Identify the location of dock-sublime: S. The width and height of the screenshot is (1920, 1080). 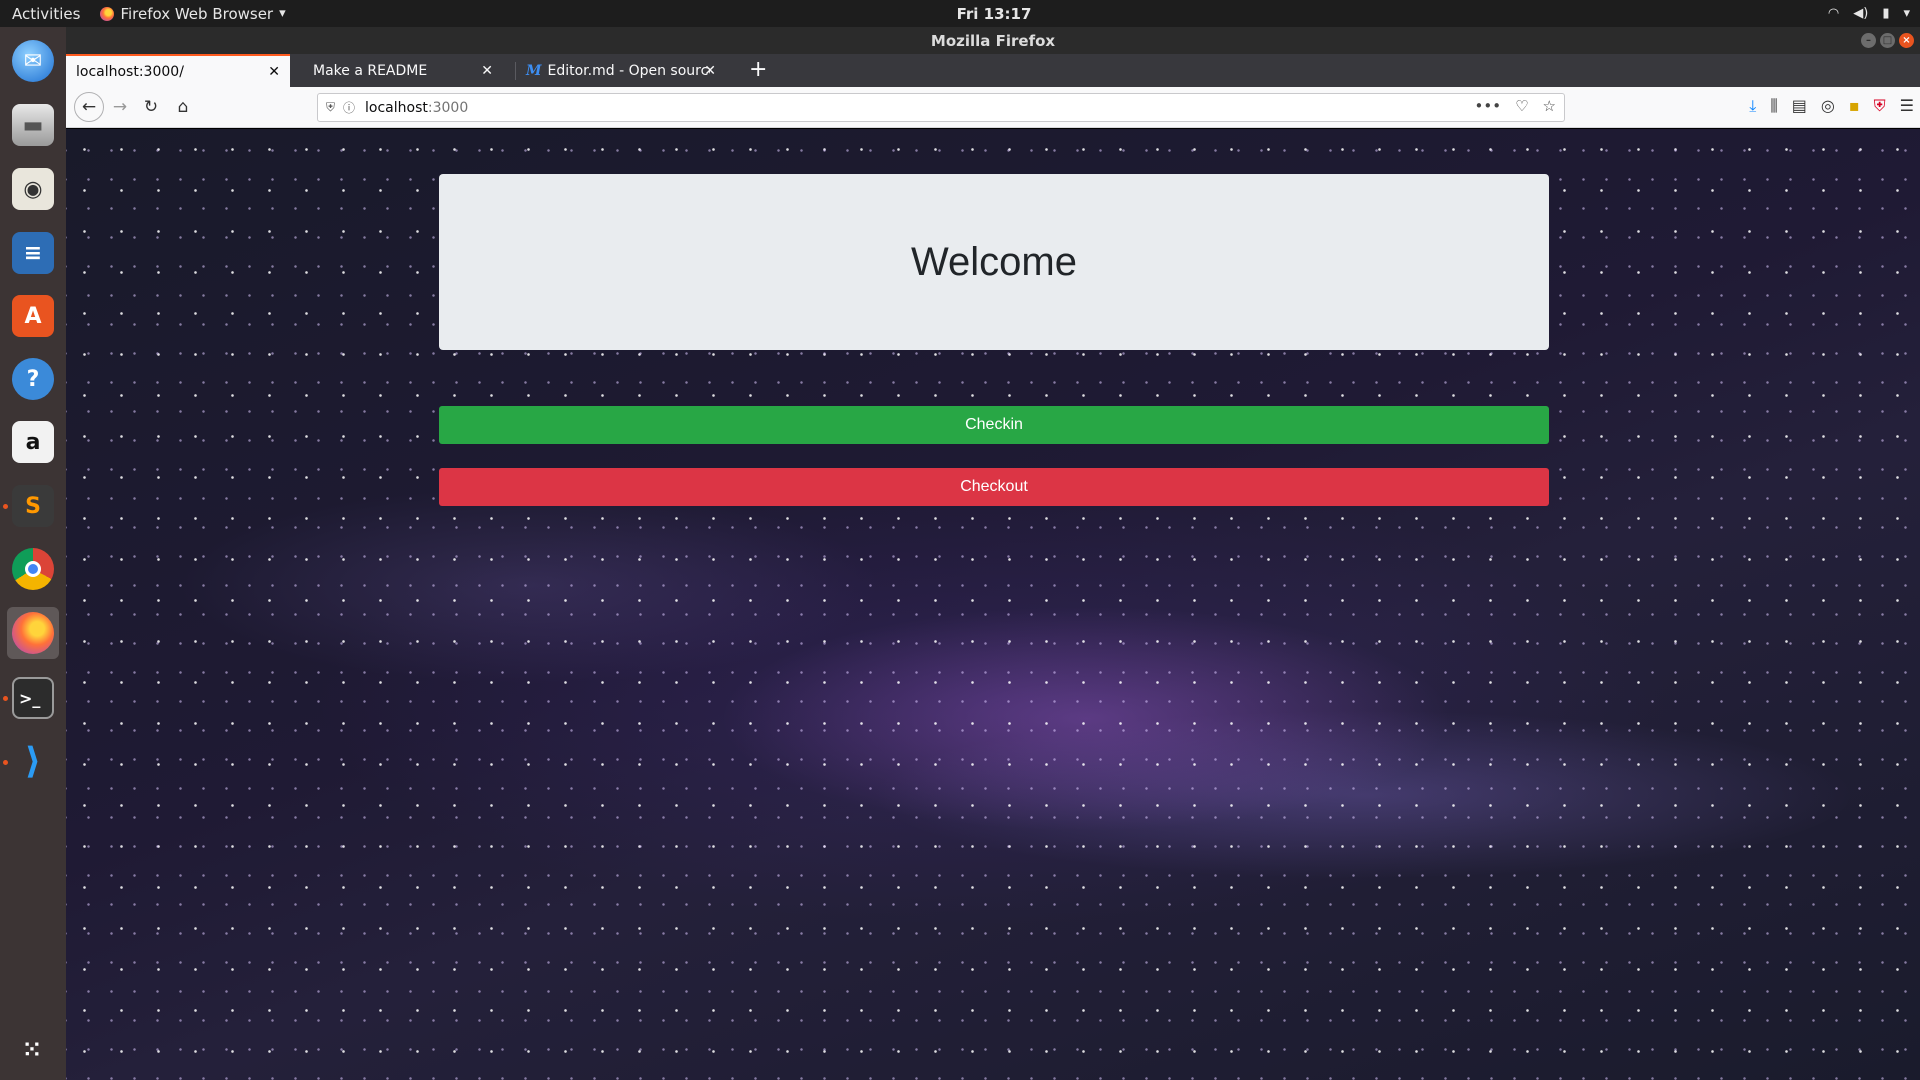
(33, 506).